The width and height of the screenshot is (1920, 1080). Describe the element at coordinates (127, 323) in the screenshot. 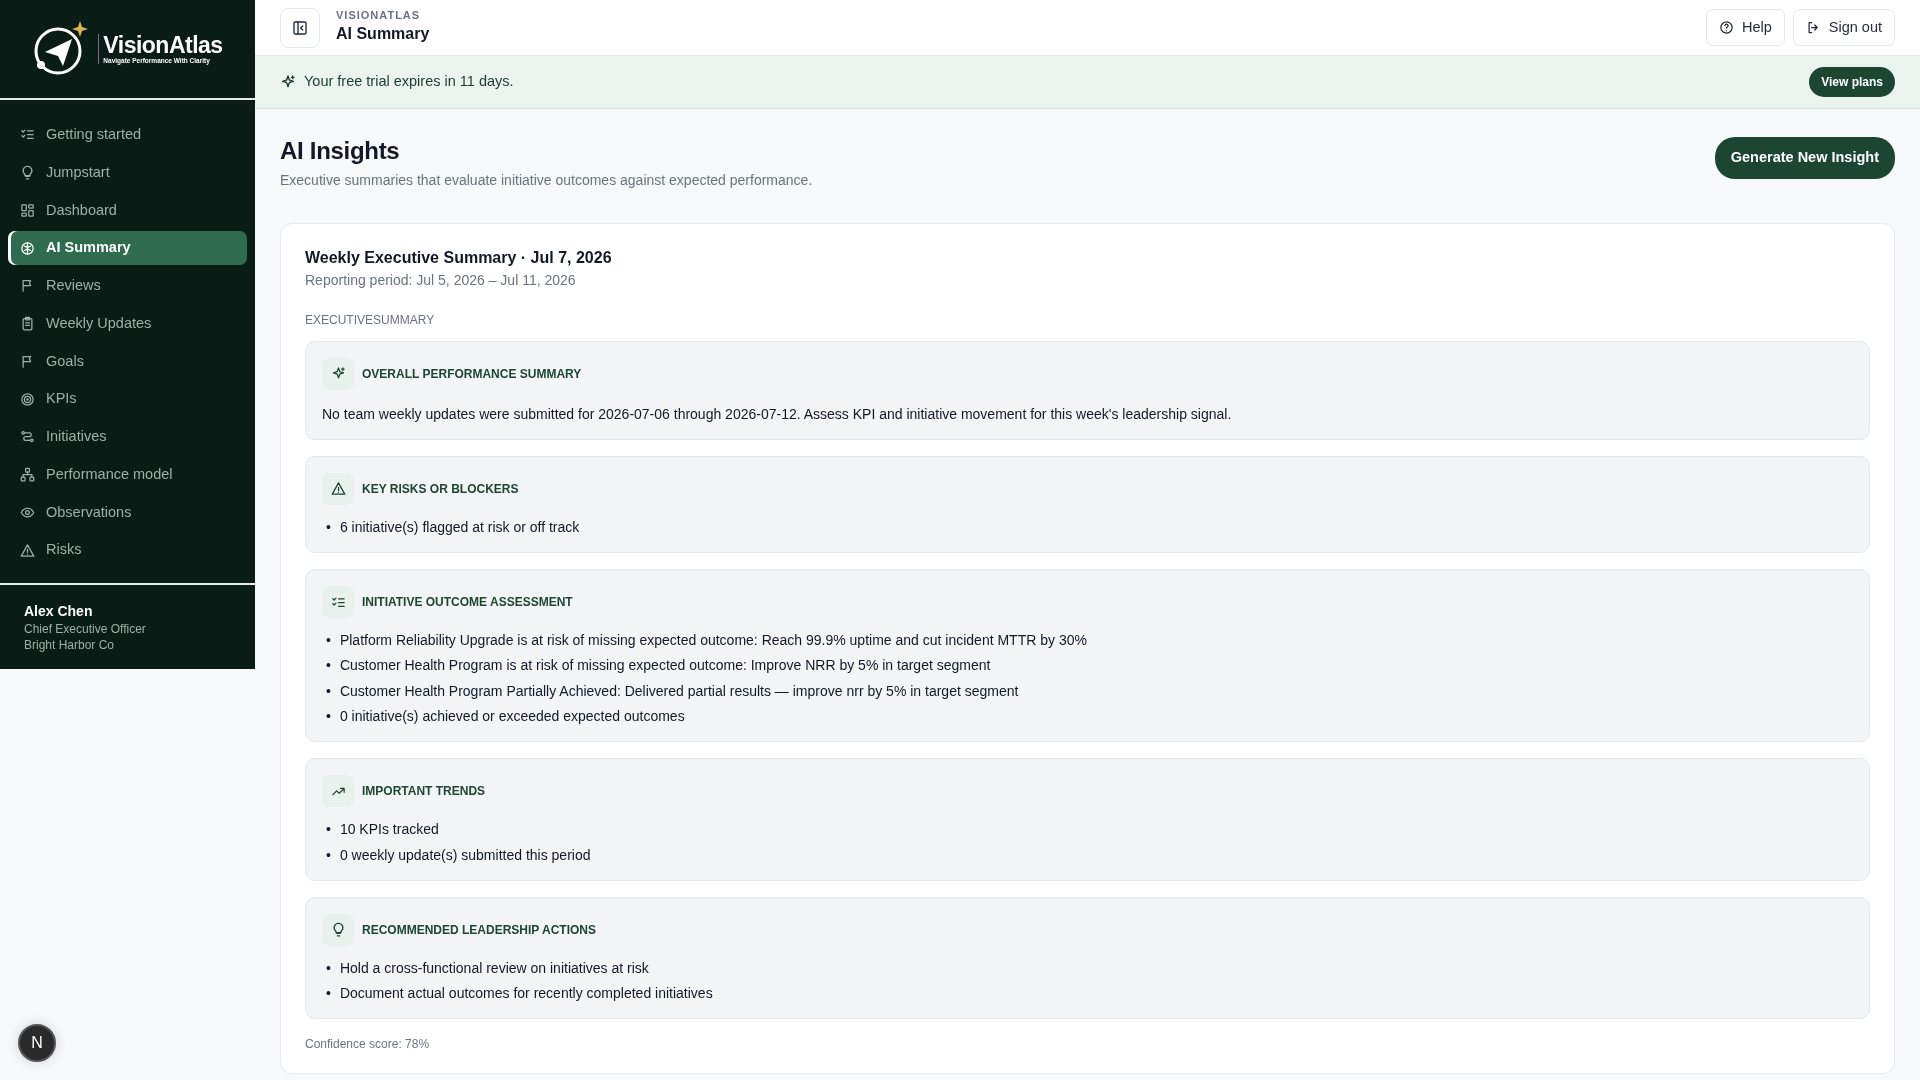

I see `sidebar-item: Weekly Updates` at that location.